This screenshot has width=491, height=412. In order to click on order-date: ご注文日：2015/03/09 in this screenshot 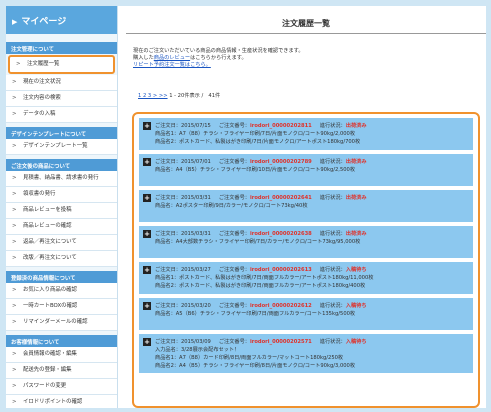, I will do `click(183, 342)`.